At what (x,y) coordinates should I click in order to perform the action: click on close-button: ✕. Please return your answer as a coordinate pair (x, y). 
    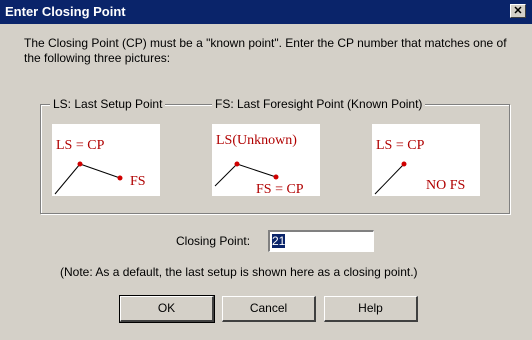
    Looking at the image, I should click on (518, 11).